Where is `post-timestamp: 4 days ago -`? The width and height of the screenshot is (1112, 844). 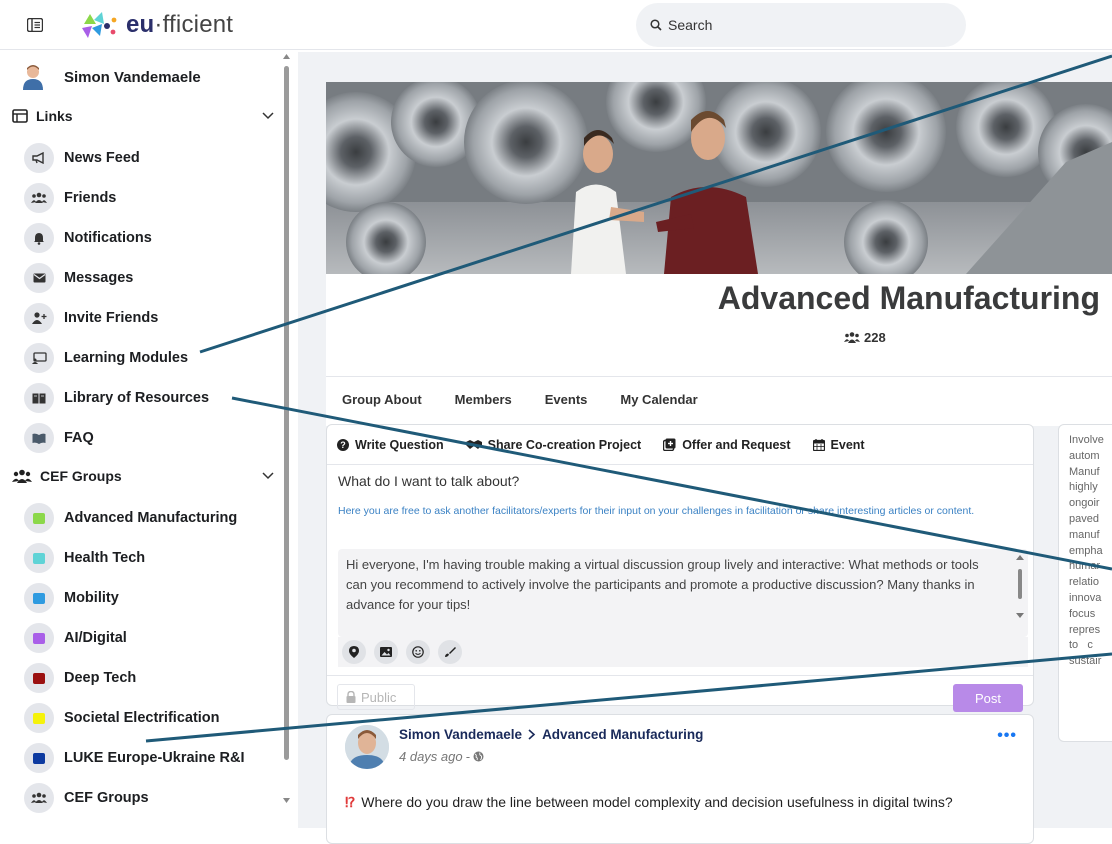
post-timestamp: 4 days ago - is located at coordinates (441, 756).